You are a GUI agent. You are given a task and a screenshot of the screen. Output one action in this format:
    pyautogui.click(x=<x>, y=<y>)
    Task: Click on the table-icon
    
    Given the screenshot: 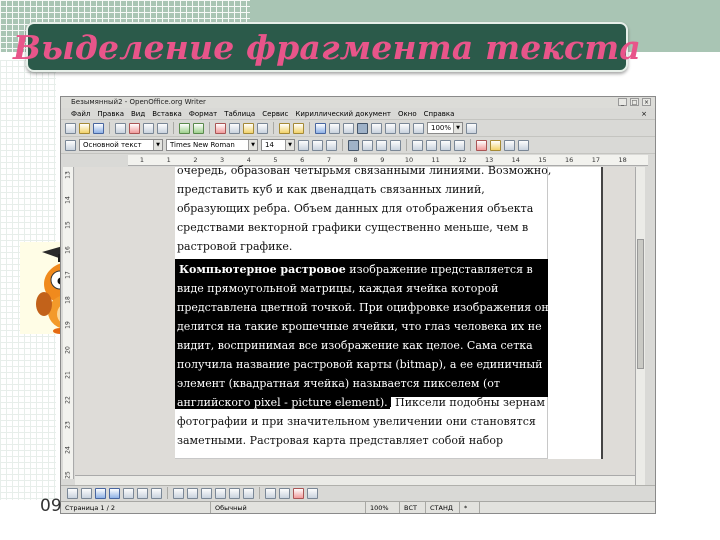 What is the action you would take?
    pyautogui.click(x=334, y=128)
    